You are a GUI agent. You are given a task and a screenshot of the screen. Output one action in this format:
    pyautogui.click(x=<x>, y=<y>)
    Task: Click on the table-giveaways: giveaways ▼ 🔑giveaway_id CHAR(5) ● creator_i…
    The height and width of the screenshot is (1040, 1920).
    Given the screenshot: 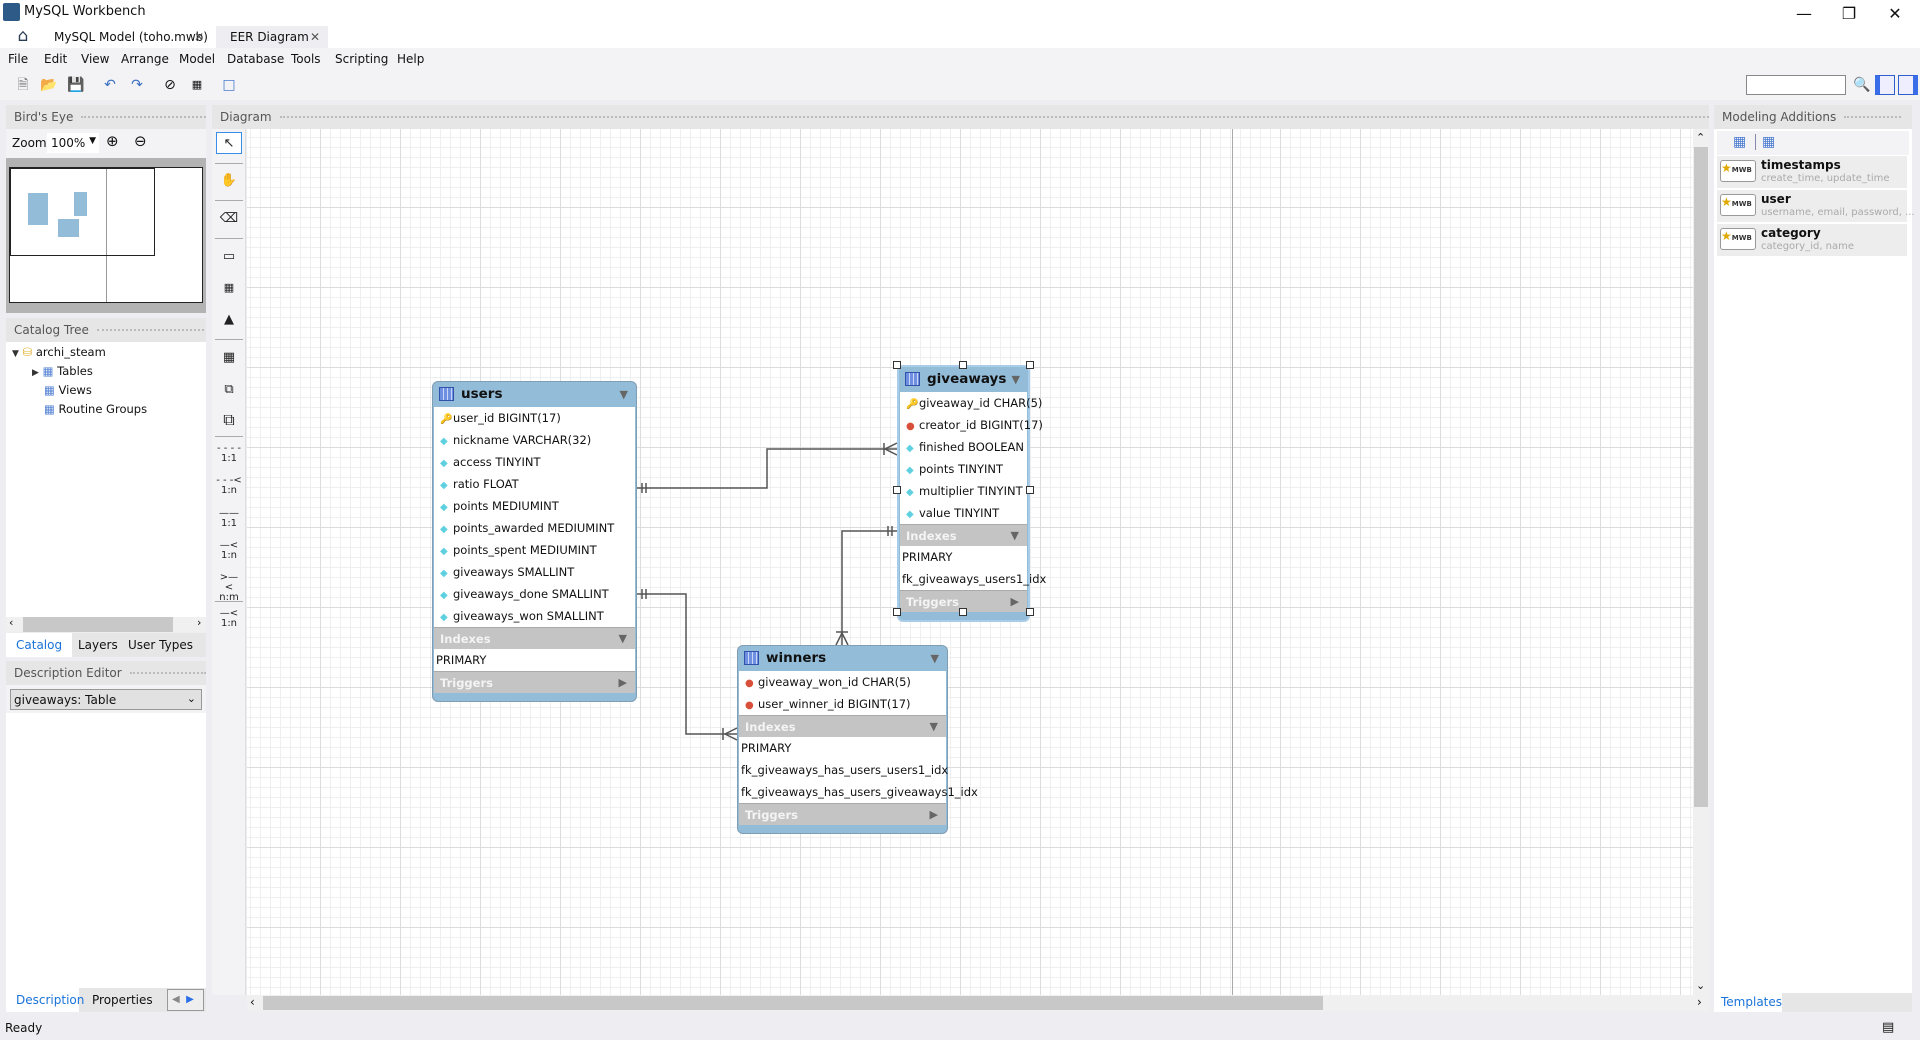 What is the action you would take?
    pyautogui.click(x=971, y=493)
    